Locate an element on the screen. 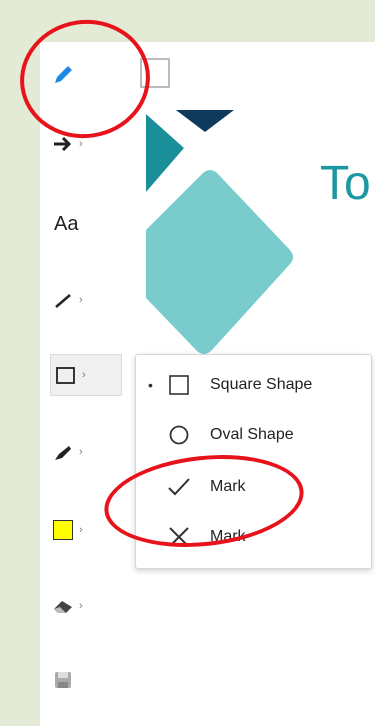 The height and width of the screenshot is (726, 375). toolbar-eraser-button: › is located at coordinates (86, 606).